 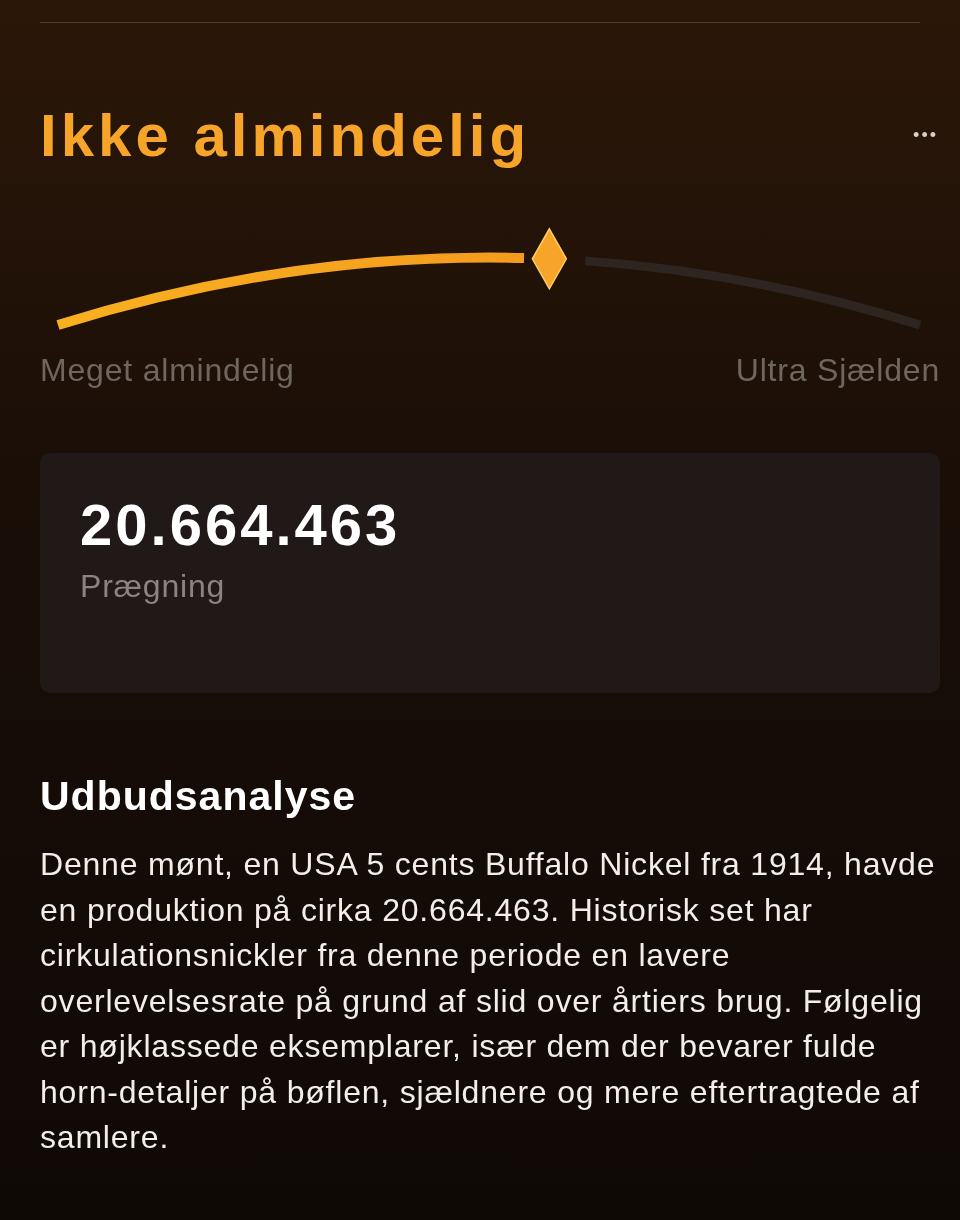 What do you see at coordinates (837, 370) in the screenshot?
I see `scale-max-label: Ultra Sjælden` at bounding box center [837, 370].